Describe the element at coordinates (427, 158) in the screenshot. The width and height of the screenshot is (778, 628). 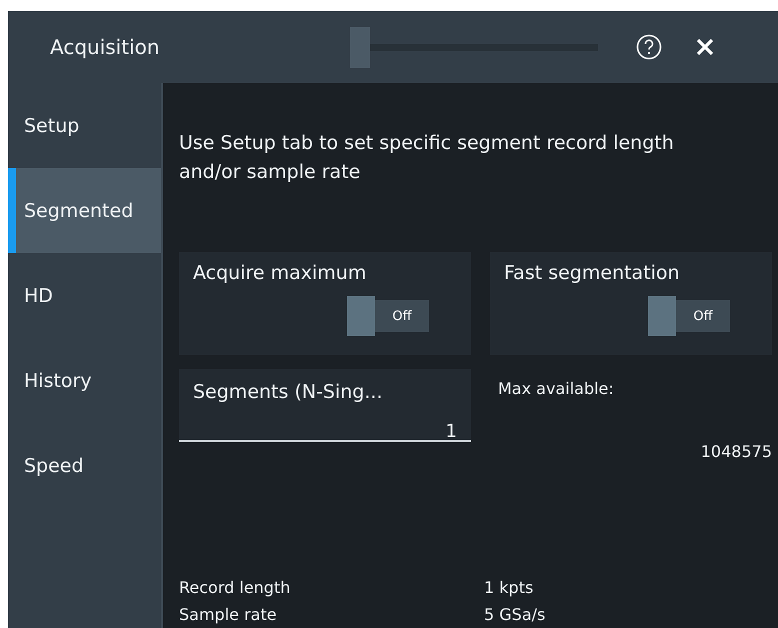
I see `hint-text: Use Setup tab to set specific segment record length and/or sample rate` at that location.